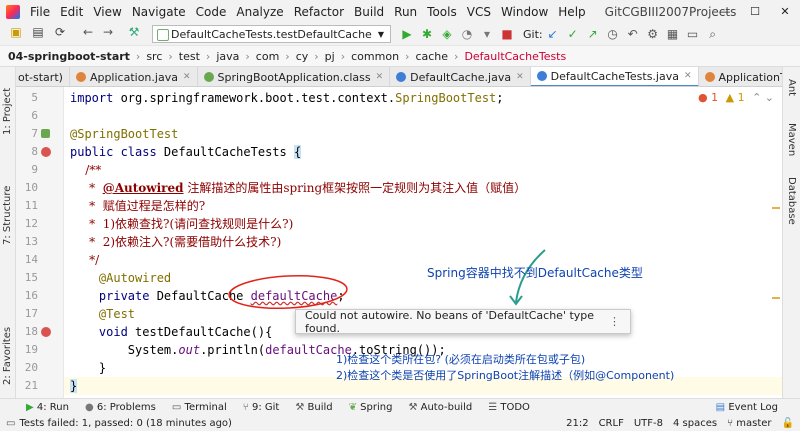  I want to click on git-branch: ⑂ master, so click(749, 423).